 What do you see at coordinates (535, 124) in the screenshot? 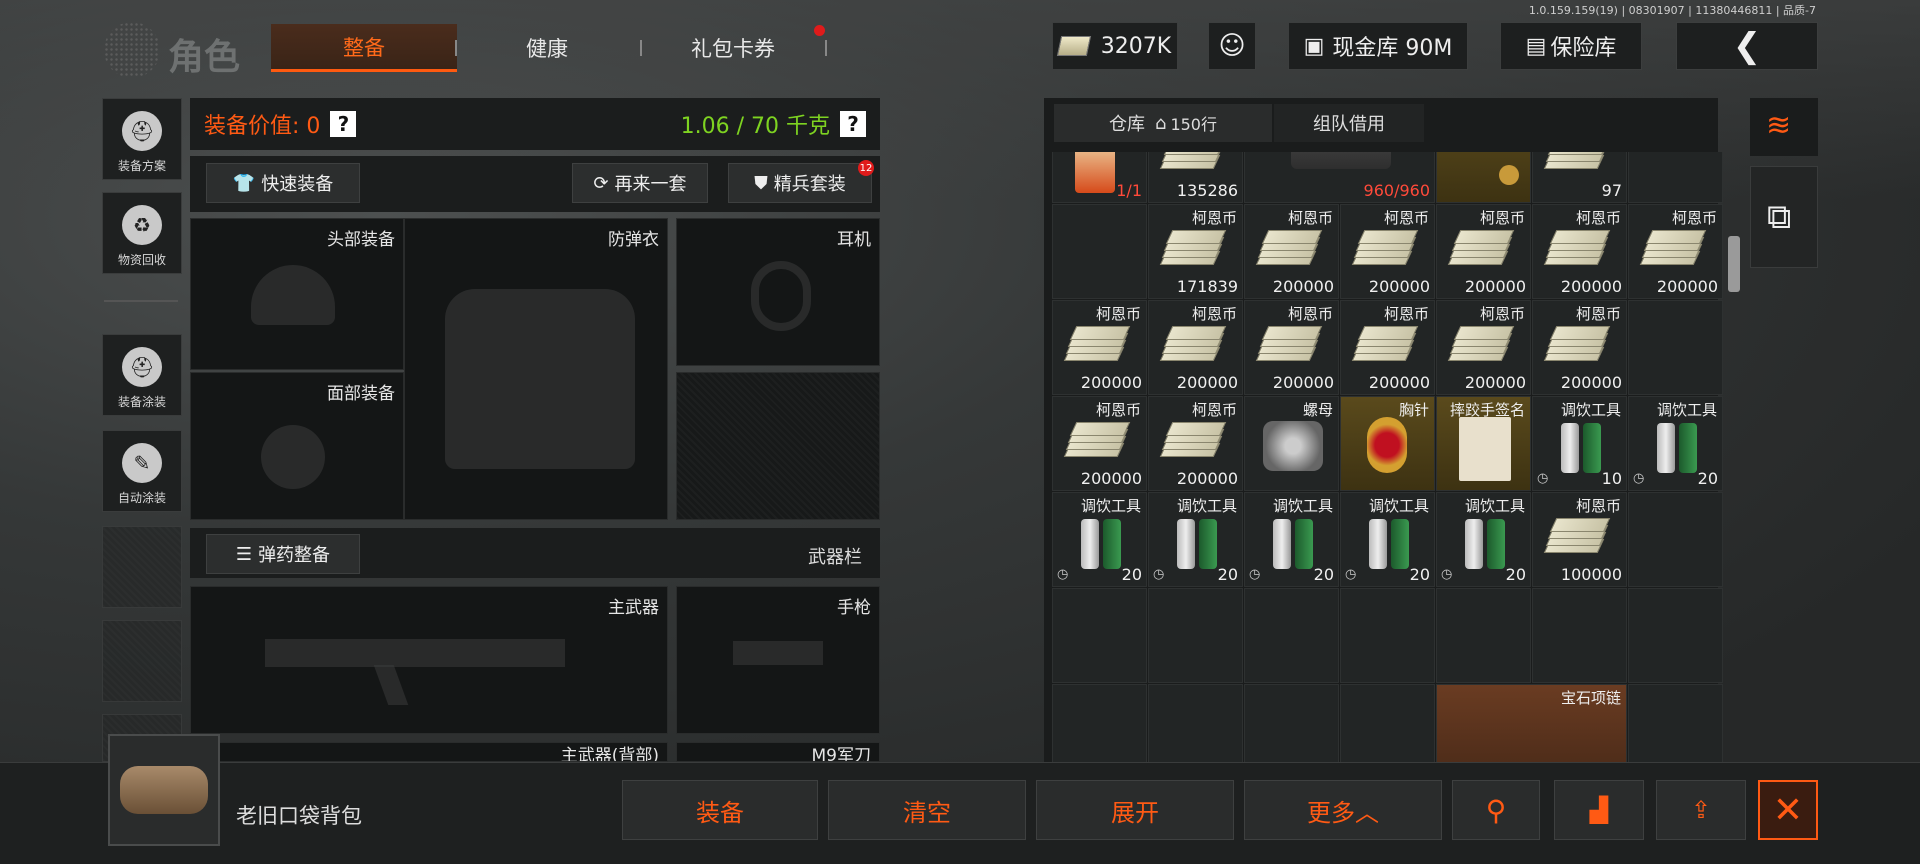
I see `equip-header: 装备价值: 0 ? 1.06 / 70 千克 ?` at bounding box center [535, 124].